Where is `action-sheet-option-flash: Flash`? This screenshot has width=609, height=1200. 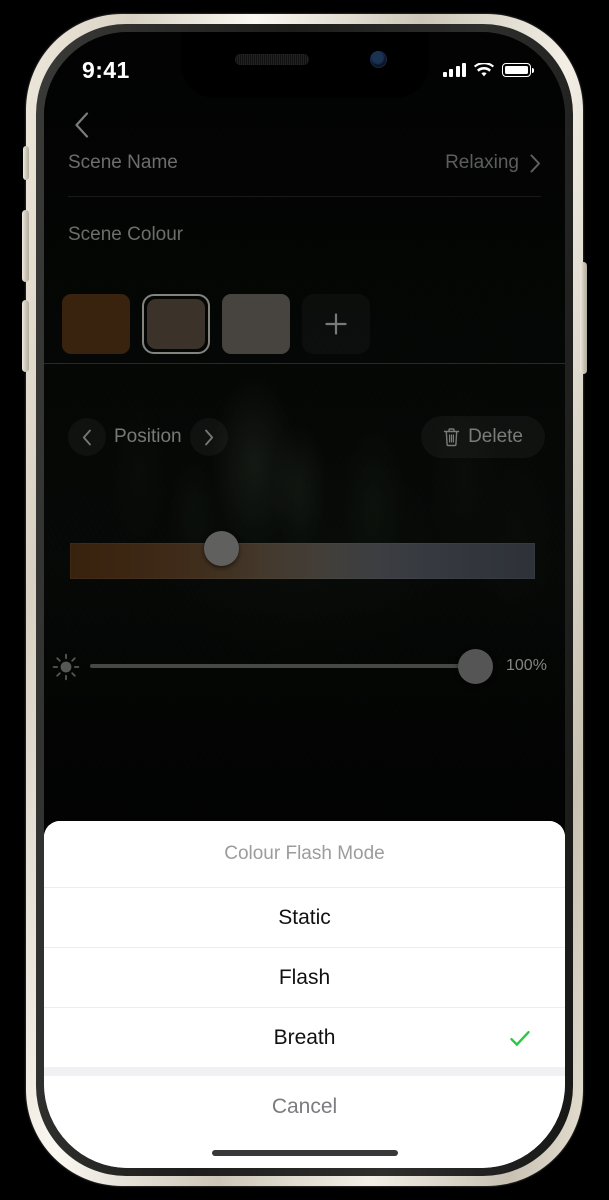
action-sheet-option-flash: Flash is located at coordinates (304, 977).